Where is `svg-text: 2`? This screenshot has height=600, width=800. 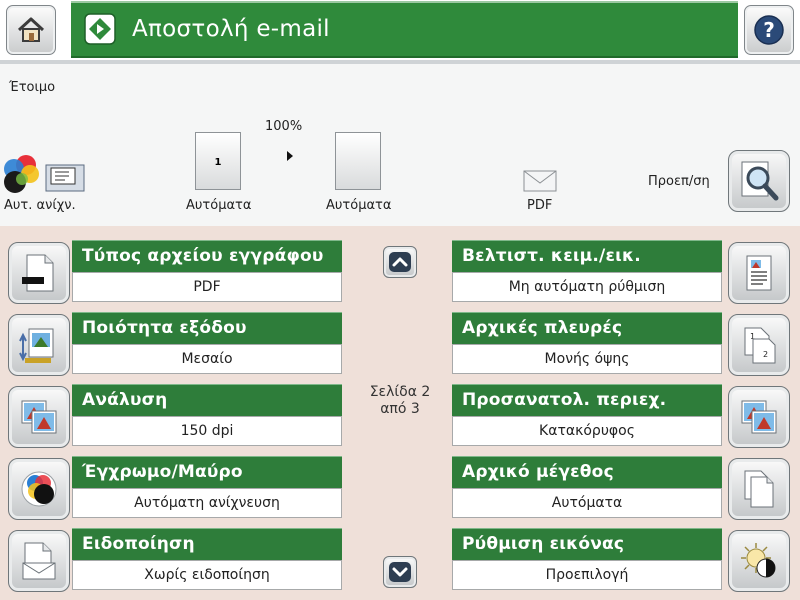
svg-text: 2 is located at coordinates (765, 354).